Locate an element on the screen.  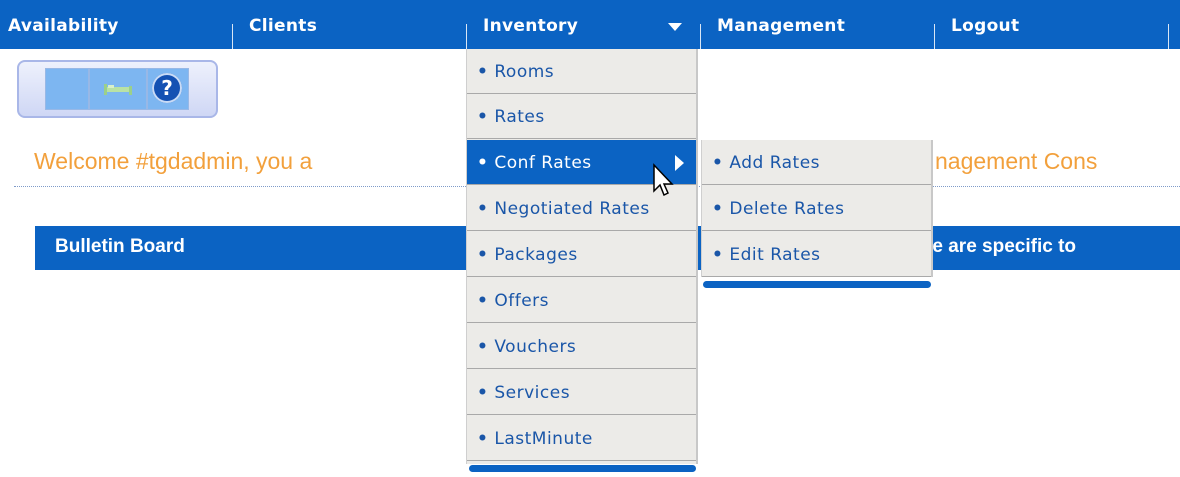
help-icon: ? is located at coordinates (167, 88).